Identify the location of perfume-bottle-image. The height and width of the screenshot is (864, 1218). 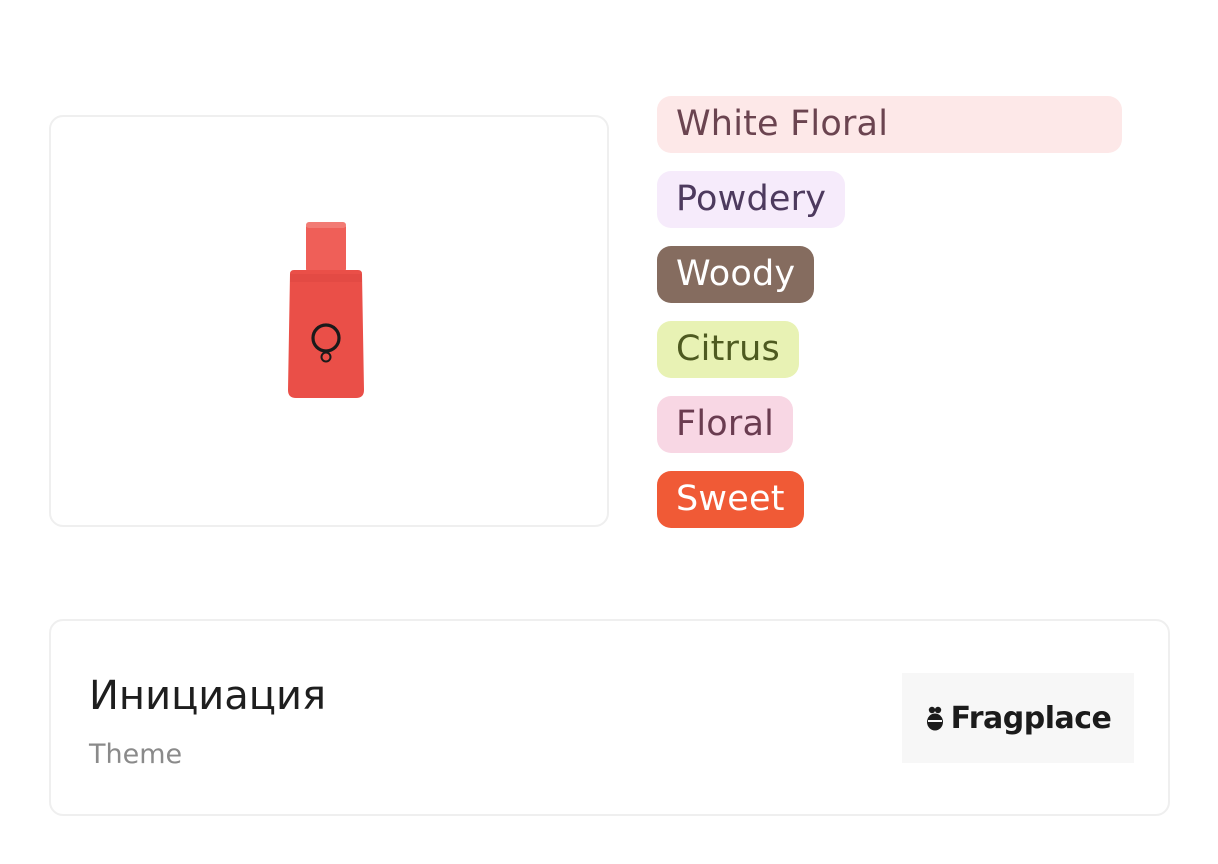
(326, 310).